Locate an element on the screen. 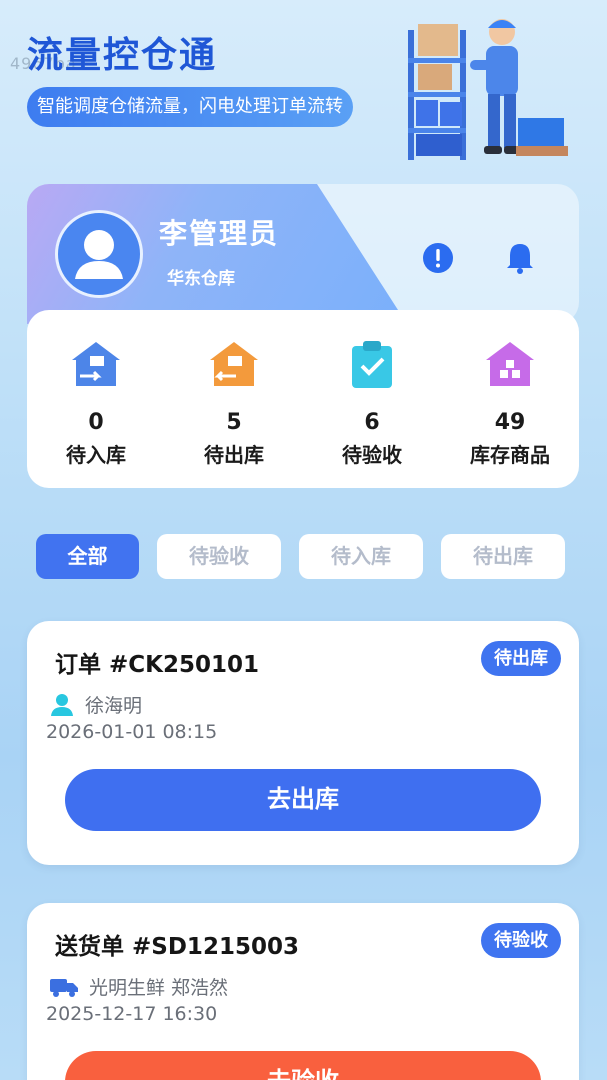  bell-icon is located at coordinates (520, 258).